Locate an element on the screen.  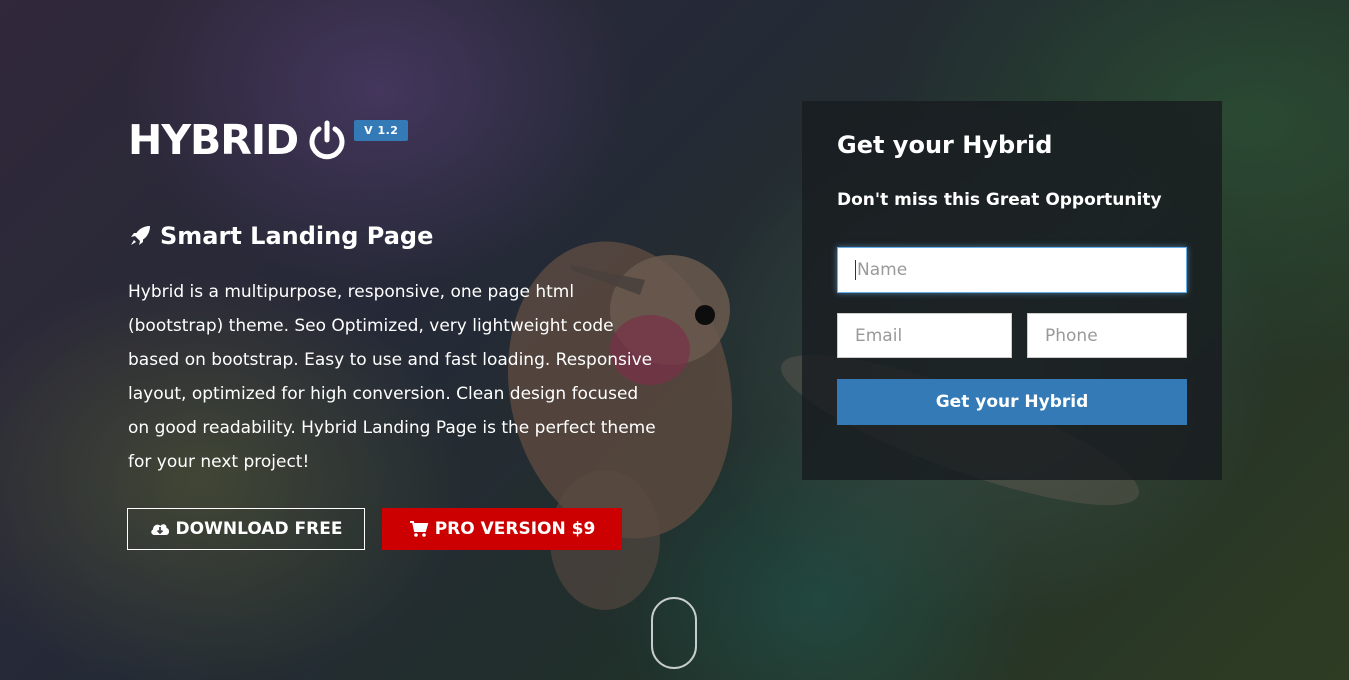
name-placeholder: Name is located at coordinates (882, 270).